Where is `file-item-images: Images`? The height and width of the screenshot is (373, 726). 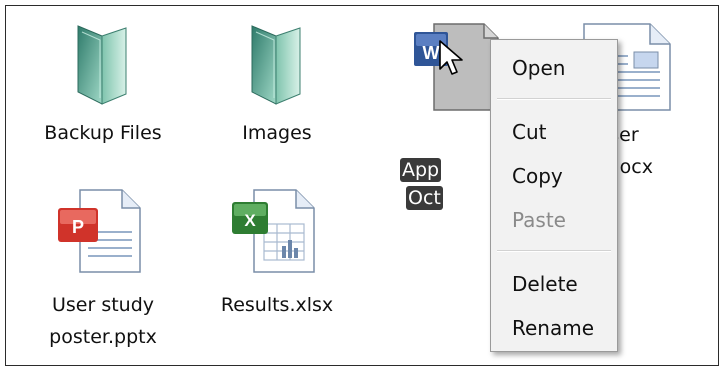
file-item-images: Images is located at coordinates (277, 91).